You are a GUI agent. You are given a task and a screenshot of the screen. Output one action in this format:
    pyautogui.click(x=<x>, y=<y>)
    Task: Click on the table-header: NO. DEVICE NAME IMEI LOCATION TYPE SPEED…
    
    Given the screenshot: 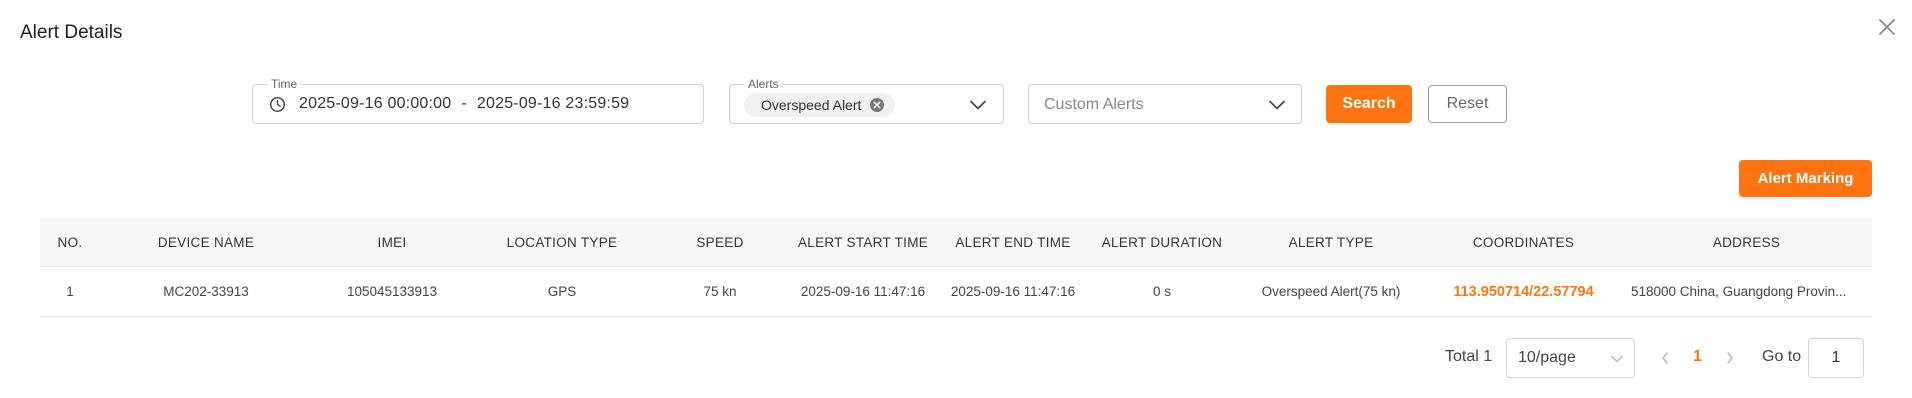 What is the action you would take?
    pyautogui.click(x=956, y=242)
    